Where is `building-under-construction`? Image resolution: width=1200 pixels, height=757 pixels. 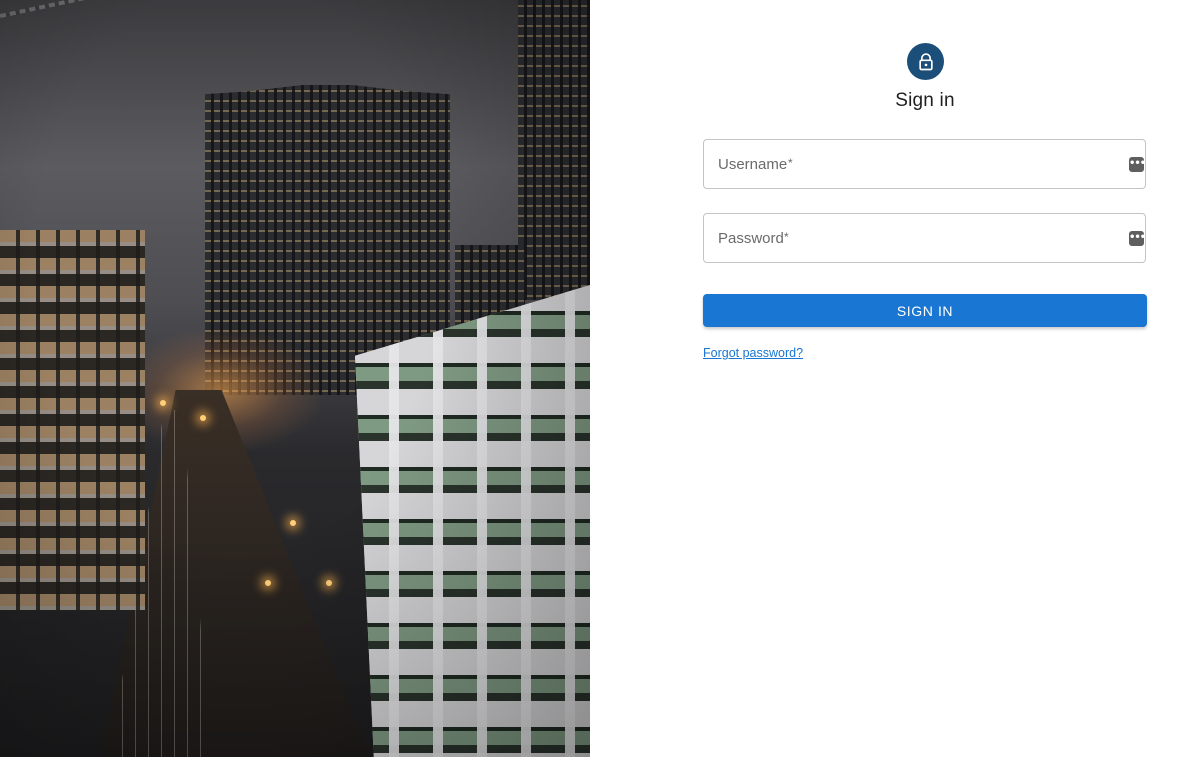
building-under-construction is located at coordinates (72, 420).